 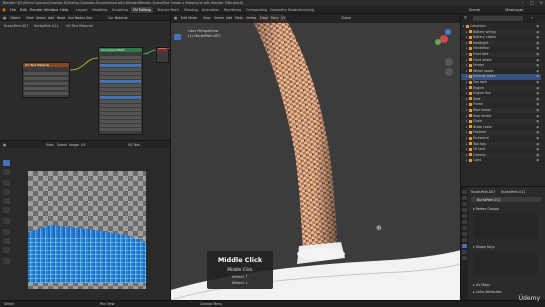 I want to click on vp-menu-mesh: Mesh, so click(x=239, y=18).